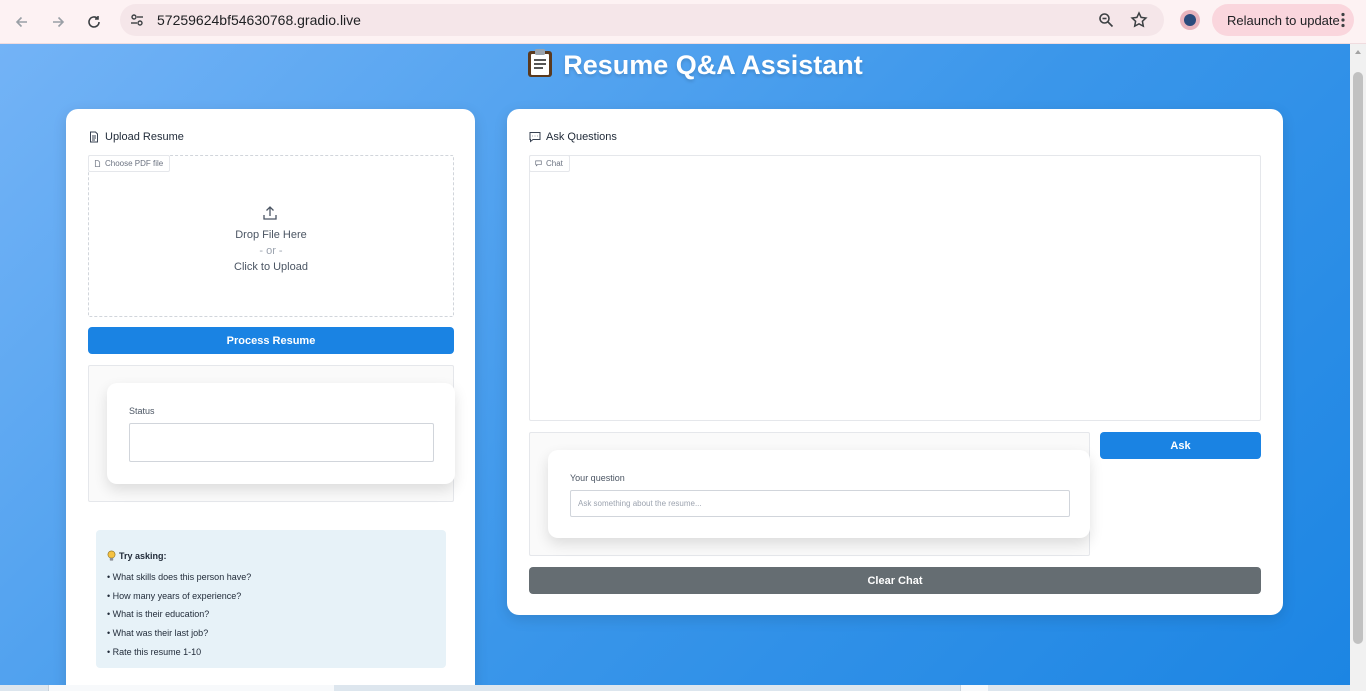 Image resolution: width=1366 pixels, height=691 pixels. I want to click on process-resume-button: Process Resume, so click(271, 340).